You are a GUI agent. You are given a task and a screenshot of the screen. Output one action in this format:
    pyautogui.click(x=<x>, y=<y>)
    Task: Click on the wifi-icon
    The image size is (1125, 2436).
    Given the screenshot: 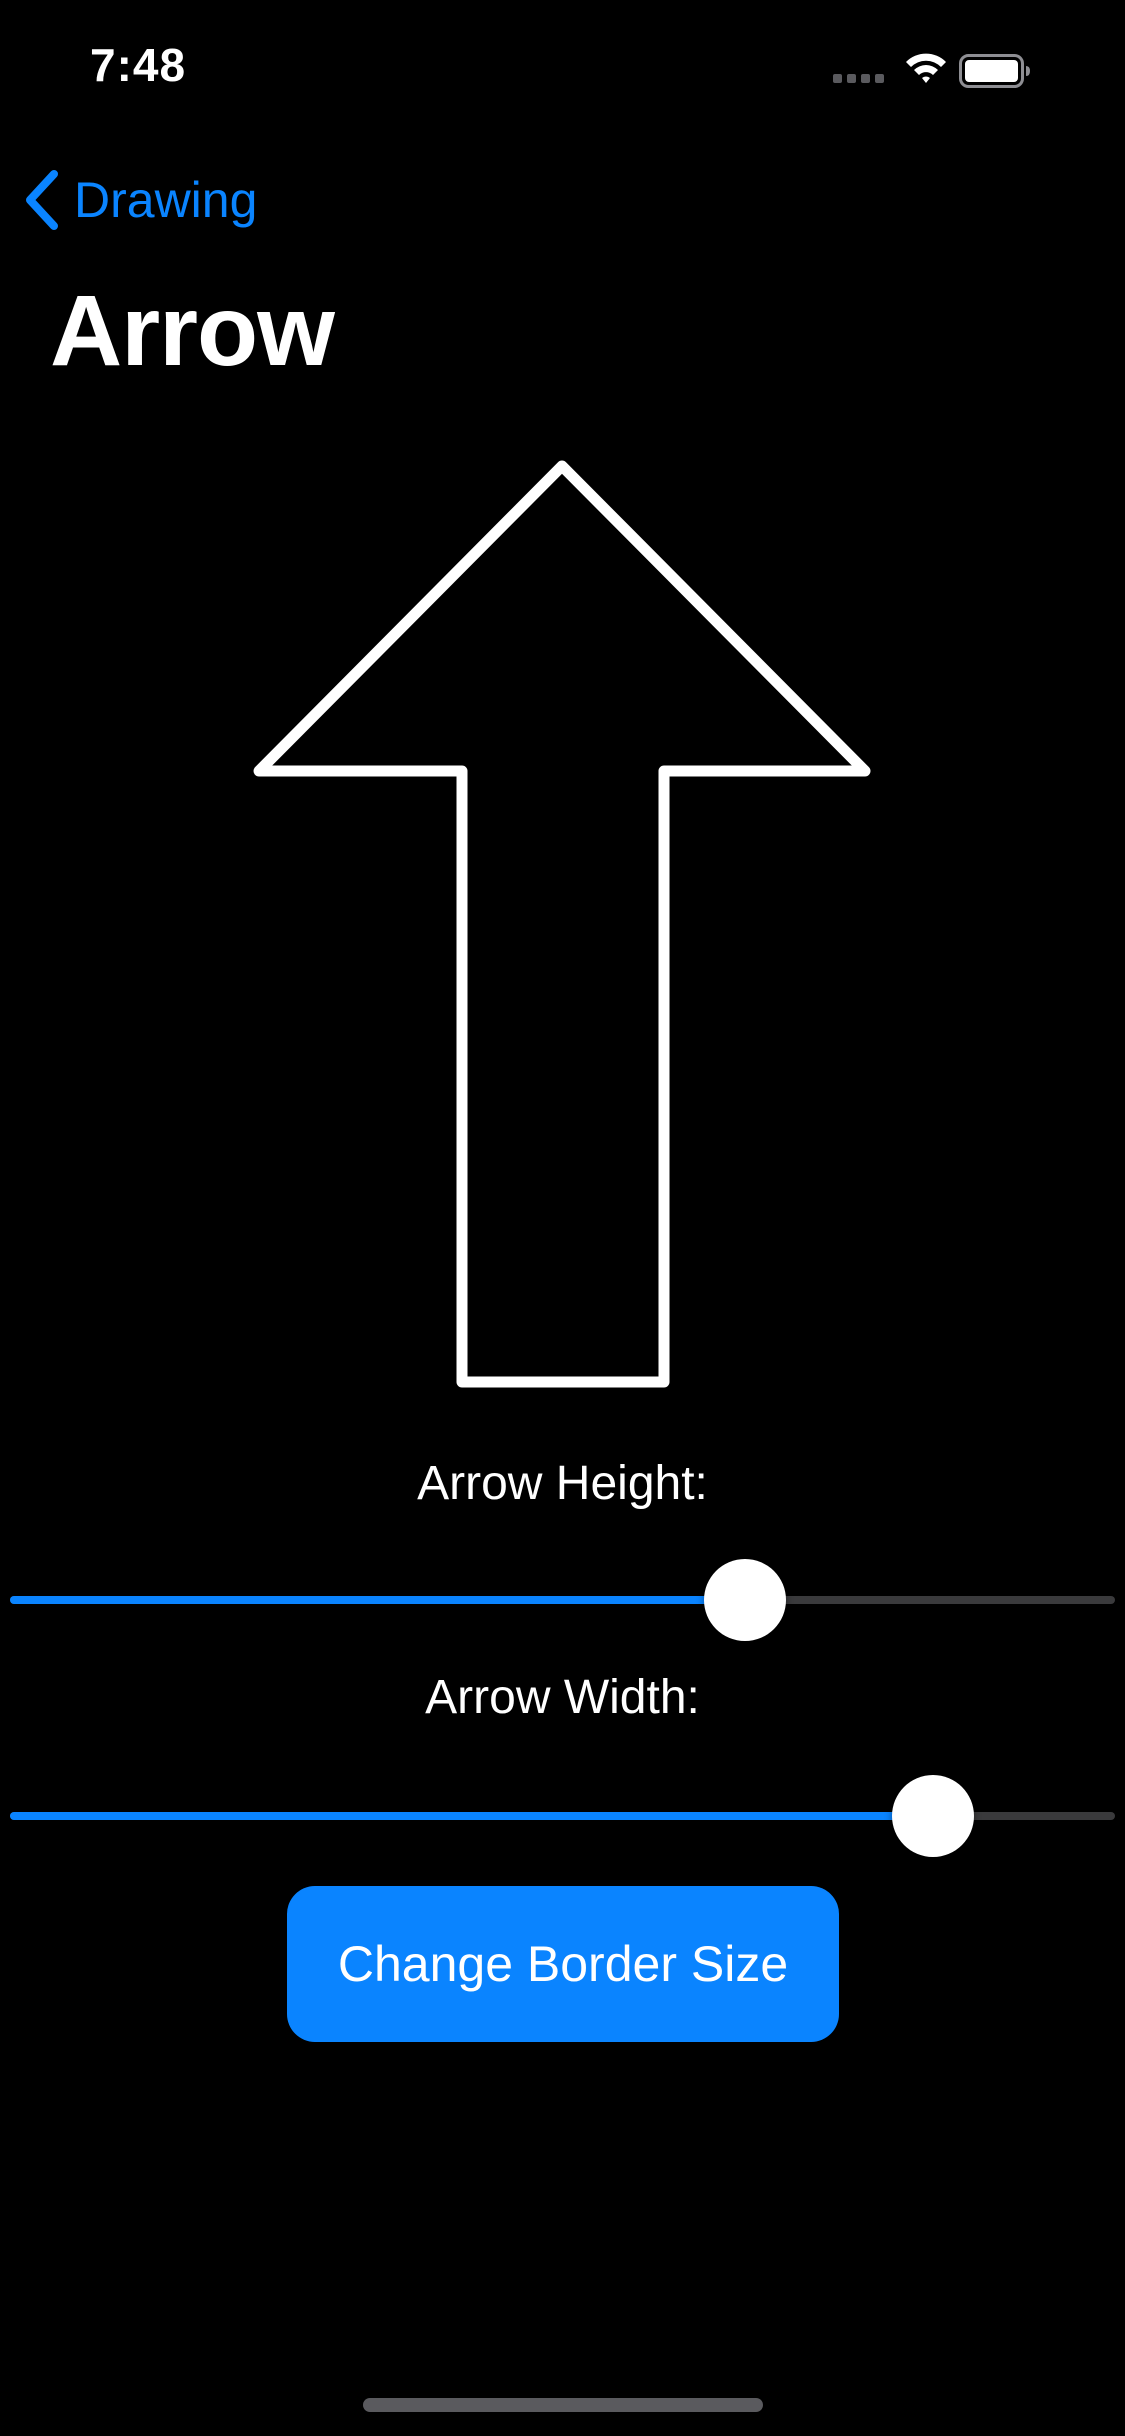 What is the action you would take?
    pyautogui.click(x=926, y=68)
    